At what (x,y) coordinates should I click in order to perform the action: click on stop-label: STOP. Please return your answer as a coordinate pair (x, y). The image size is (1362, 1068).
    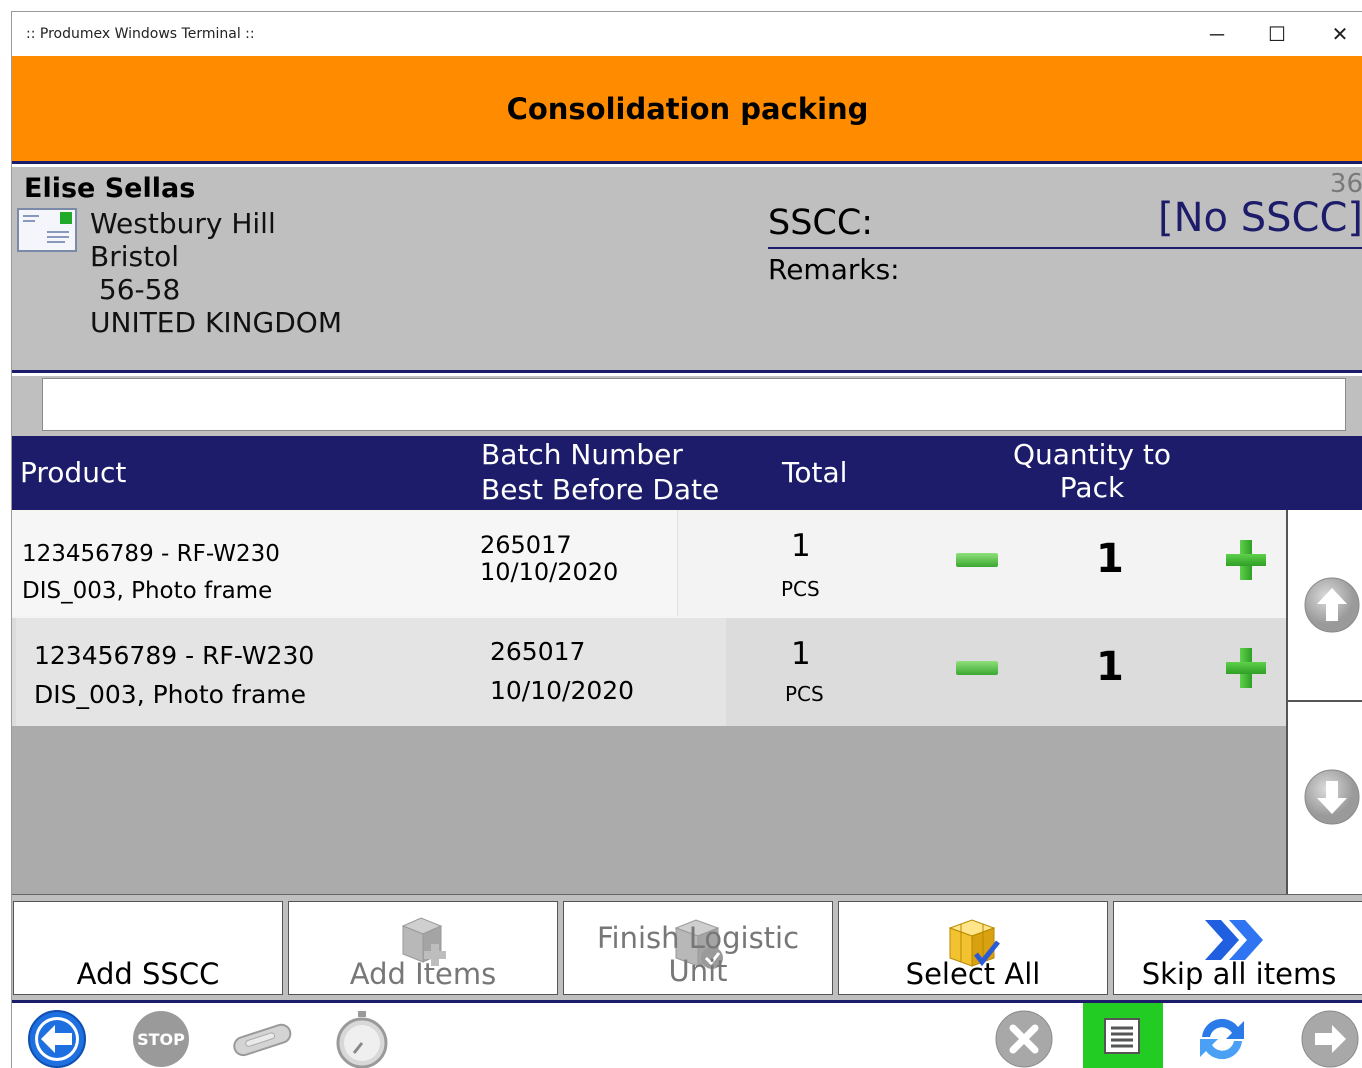
    Looking at the image, I should click on (161, 1039).